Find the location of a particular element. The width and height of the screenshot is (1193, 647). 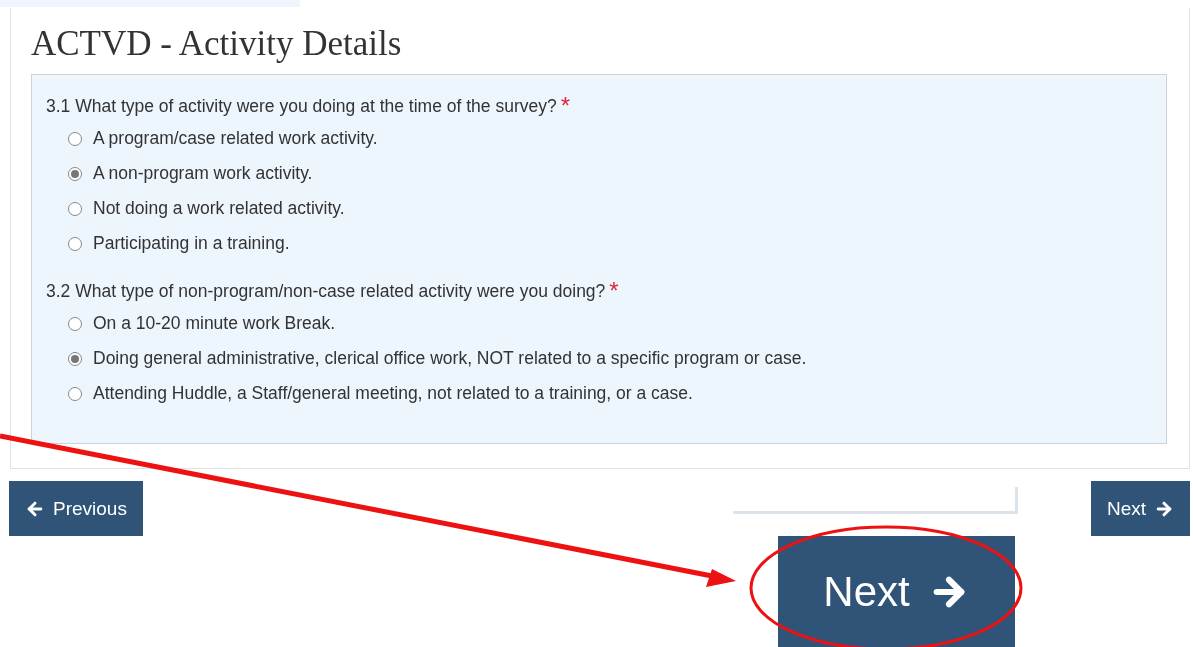

option-label: Attending Huddle, a Staff/general meeting, not related to a training, or a case. is located at coordinates (393, 393).